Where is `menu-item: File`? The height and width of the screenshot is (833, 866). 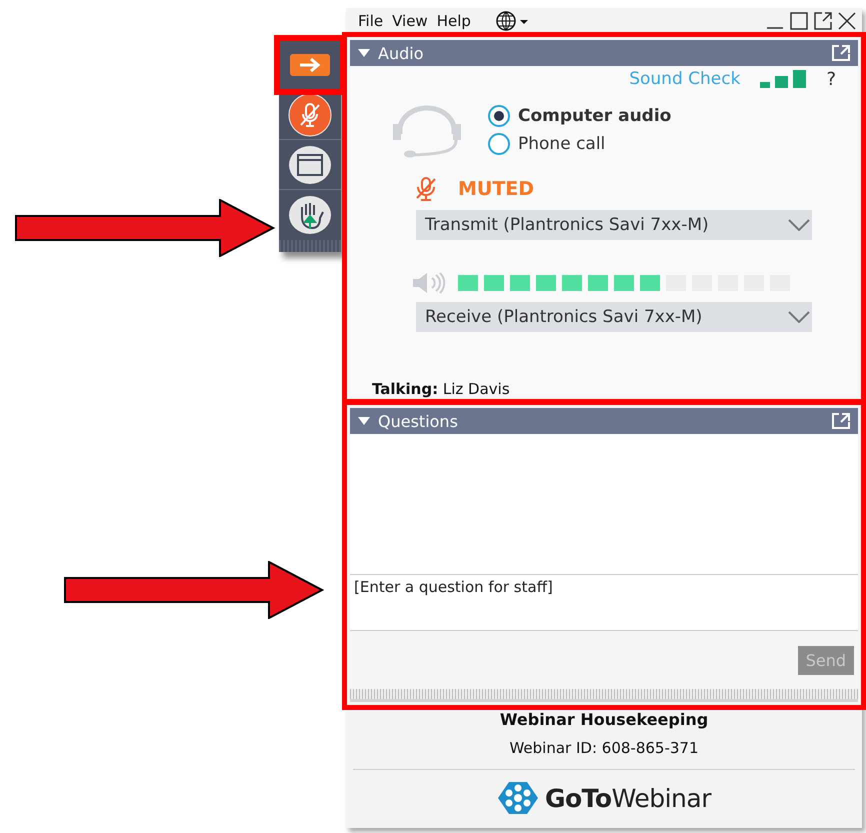 menu-item: File is located at coordinates (371, 21).